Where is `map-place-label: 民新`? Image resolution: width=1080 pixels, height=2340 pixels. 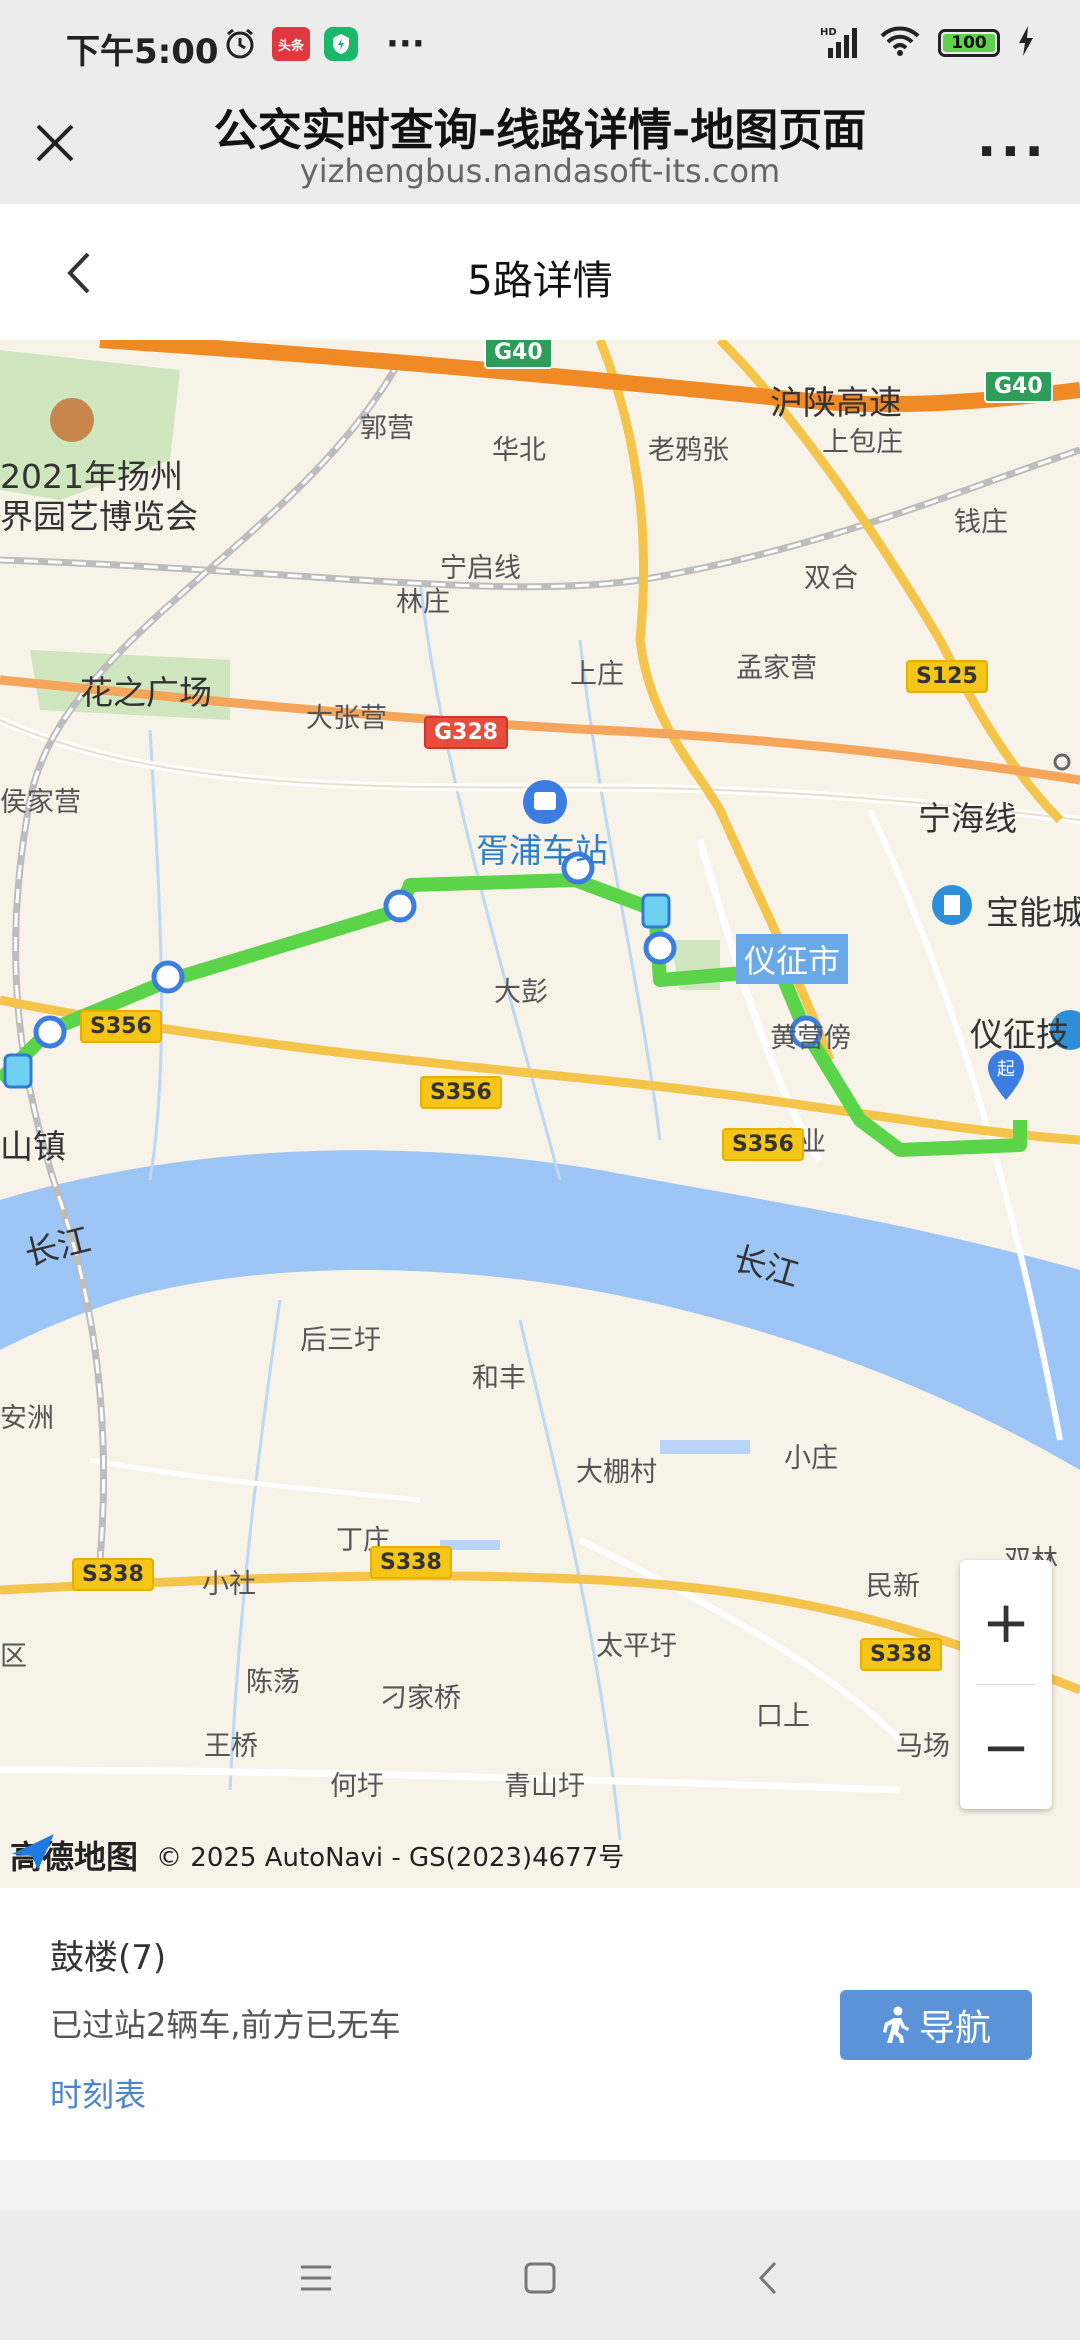 map-place-label: 民新 is located at coordinates (893, 1586).